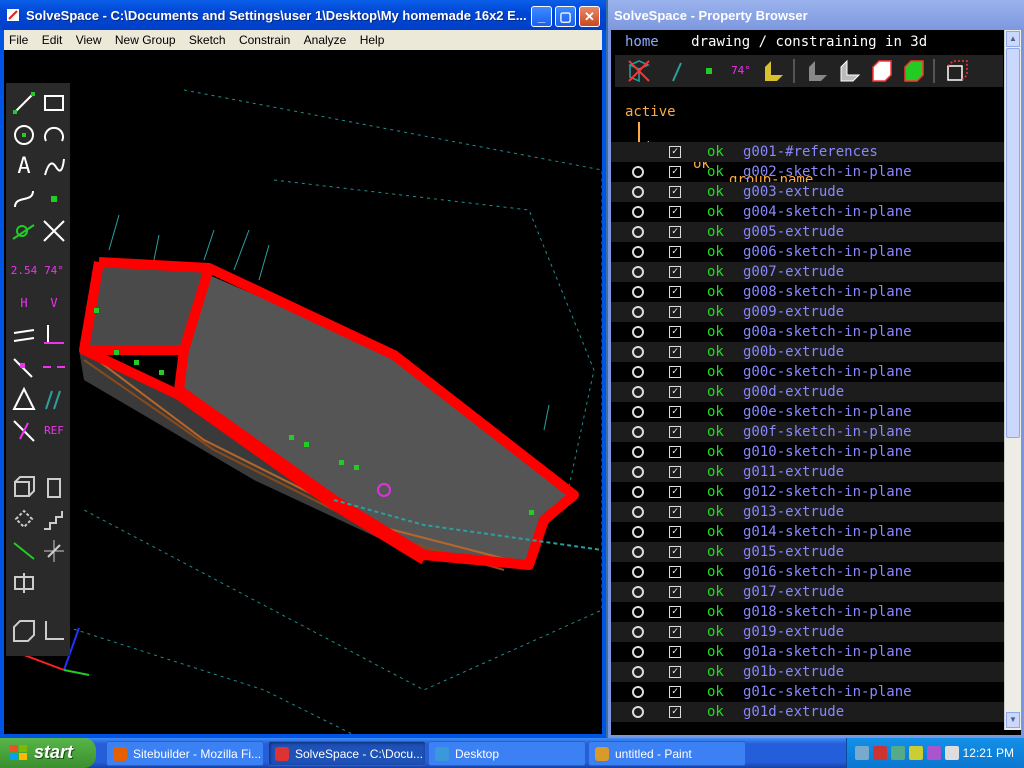 The image size is (1024, 768). I want to click on group-name-link: g014-sketch-in-plane, so click(827, 532).